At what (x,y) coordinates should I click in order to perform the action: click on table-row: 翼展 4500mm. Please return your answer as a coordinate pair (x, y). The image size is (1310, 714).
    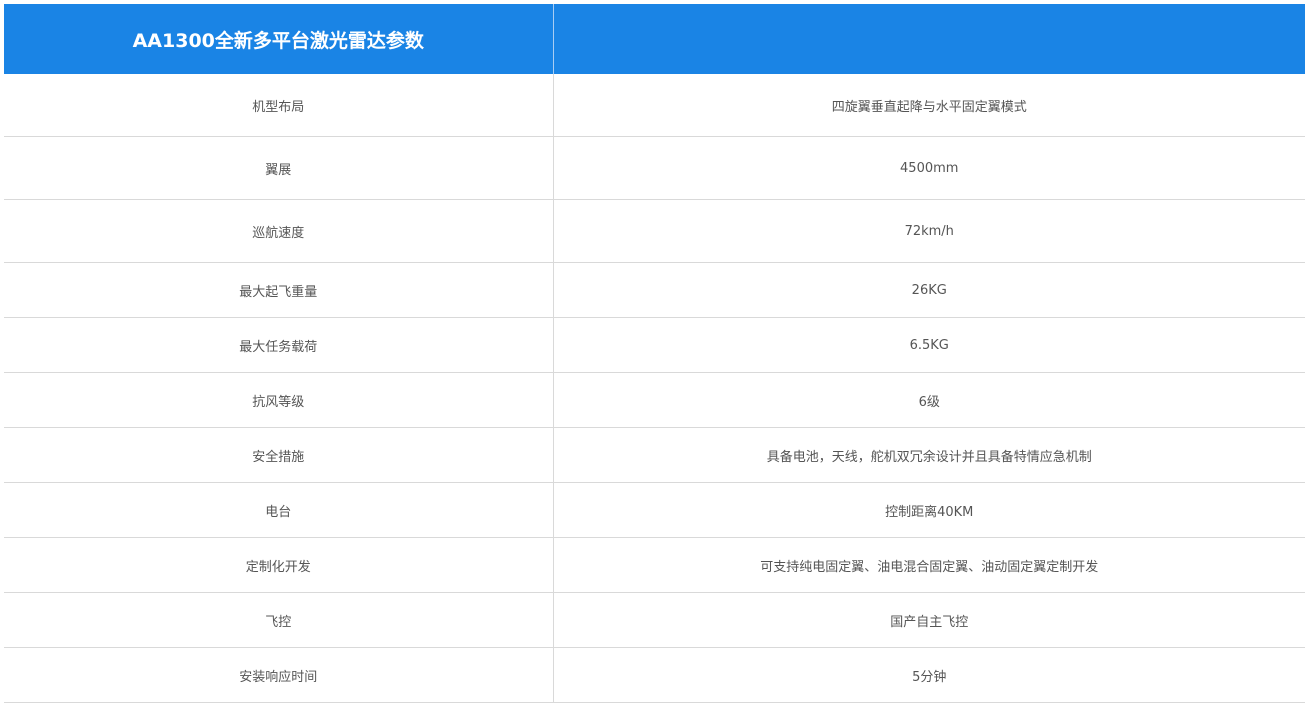
    Looking at the image, I should click on (654, 168).